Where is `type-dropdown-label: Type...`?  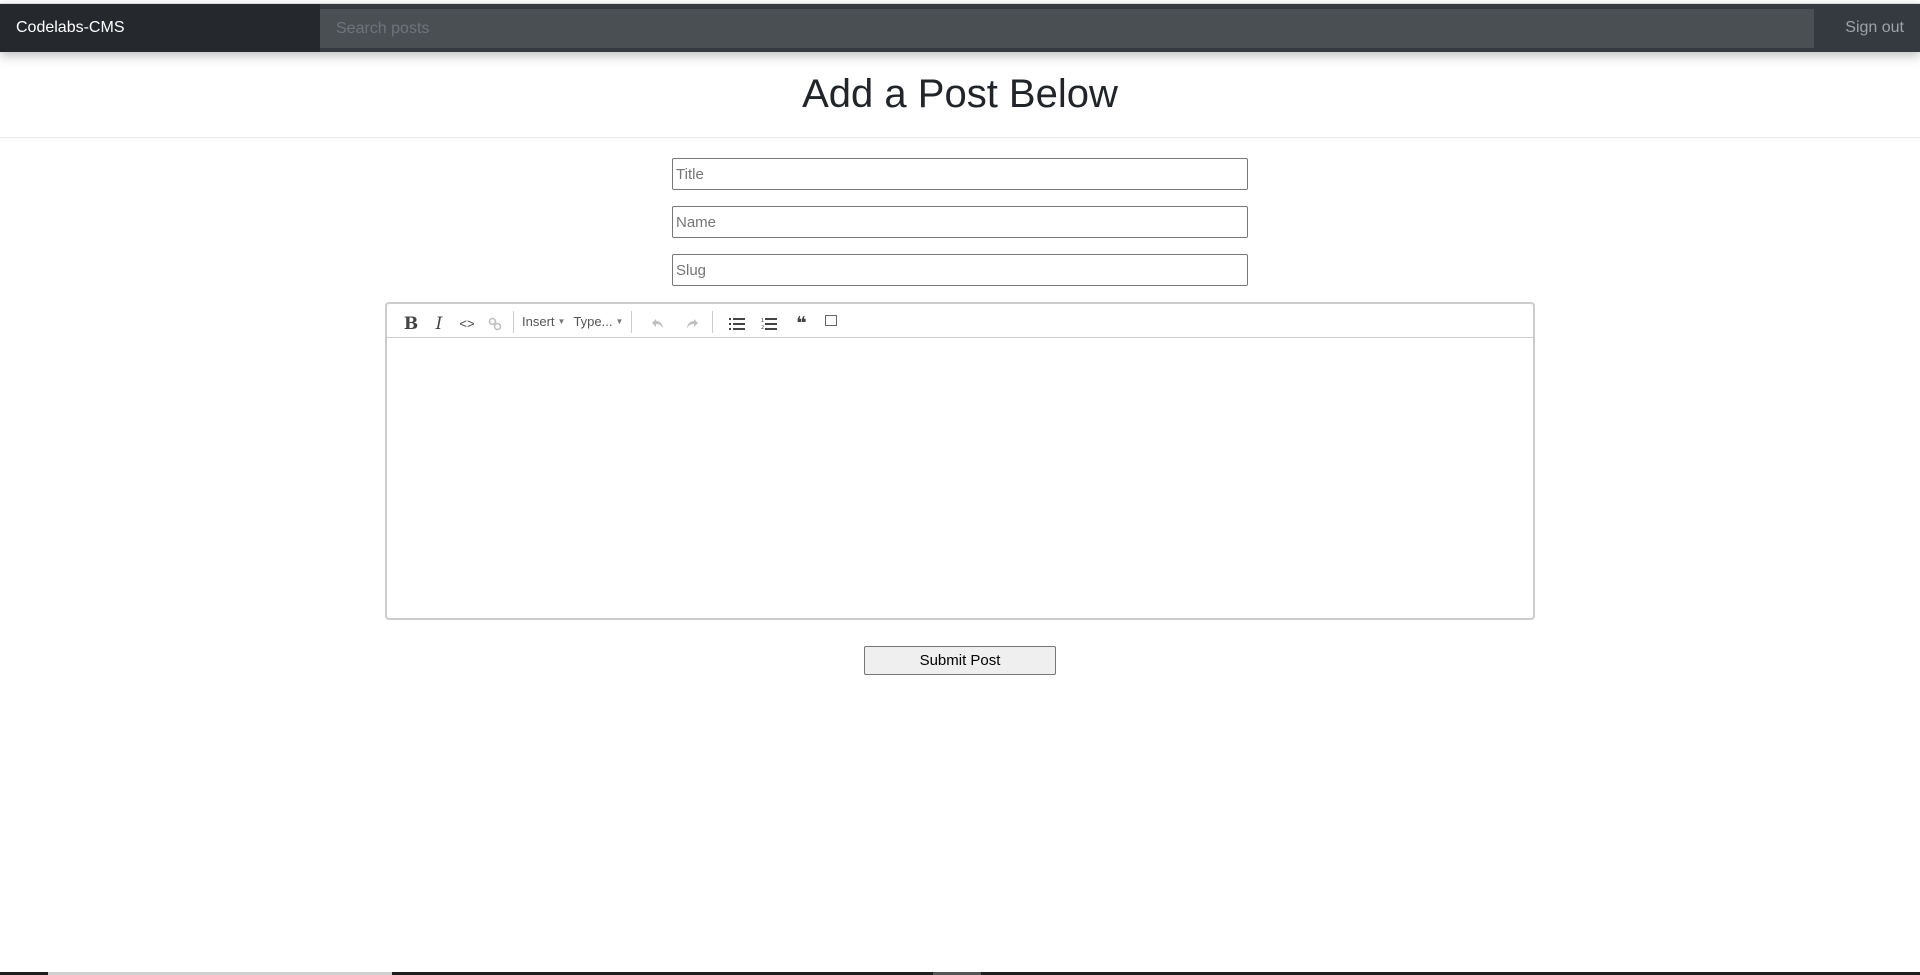
type-dropdown-label: Type... is located at coordinates (593, 321).